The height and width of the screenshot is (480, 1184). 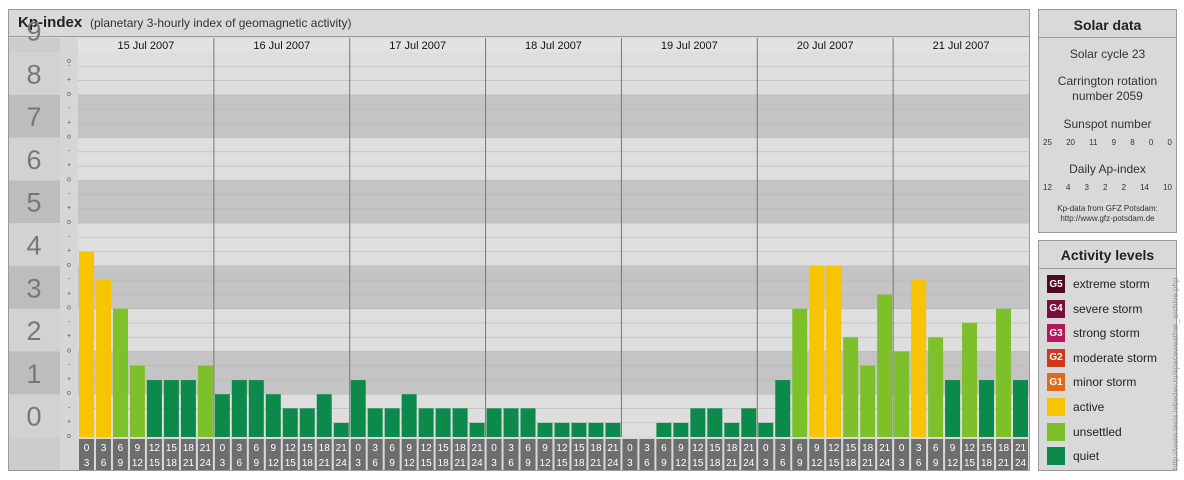 I want to click on source-link: http://www.gfz-potsdam.de, so click(x=1107, y=219).